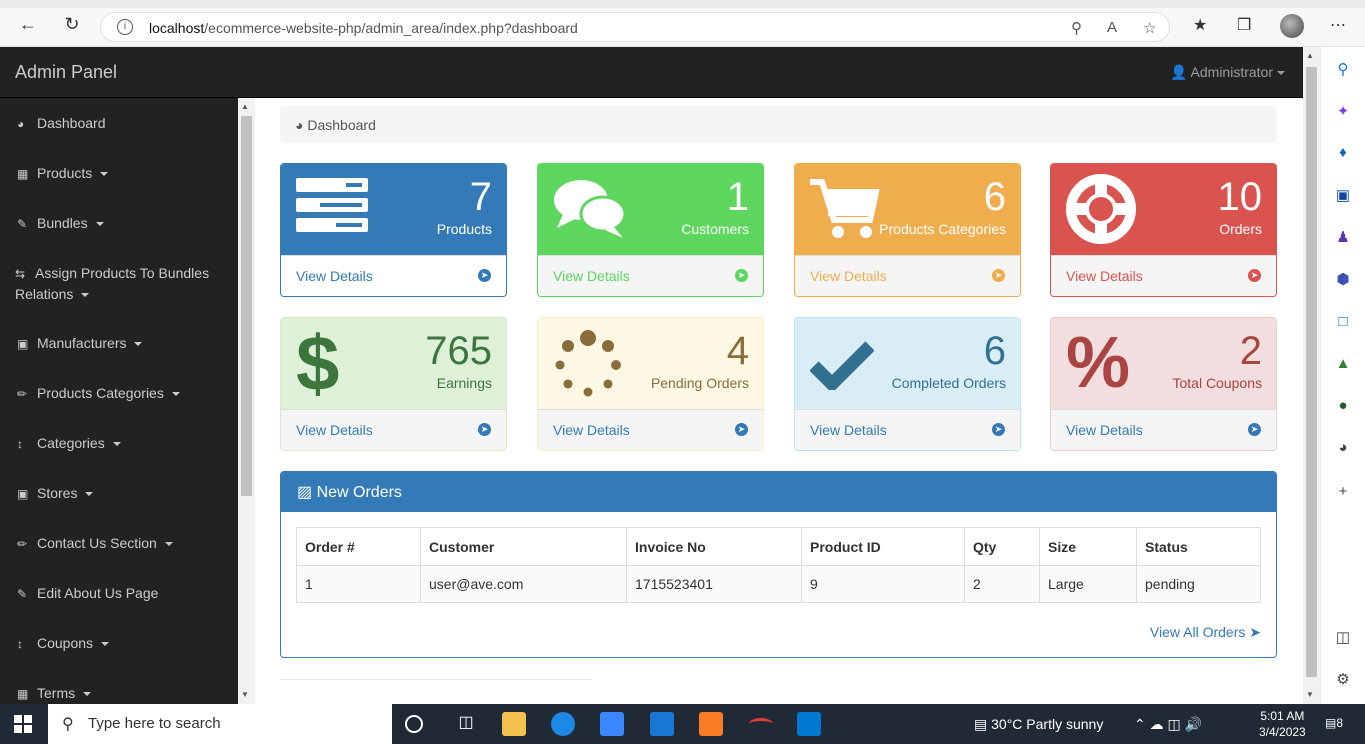 Image resolution: width=1365 pixels, height=744 pixels. Describe the element at coordinates (761, 724) in the screenshot. I see `gauge-app-icon` at that location.